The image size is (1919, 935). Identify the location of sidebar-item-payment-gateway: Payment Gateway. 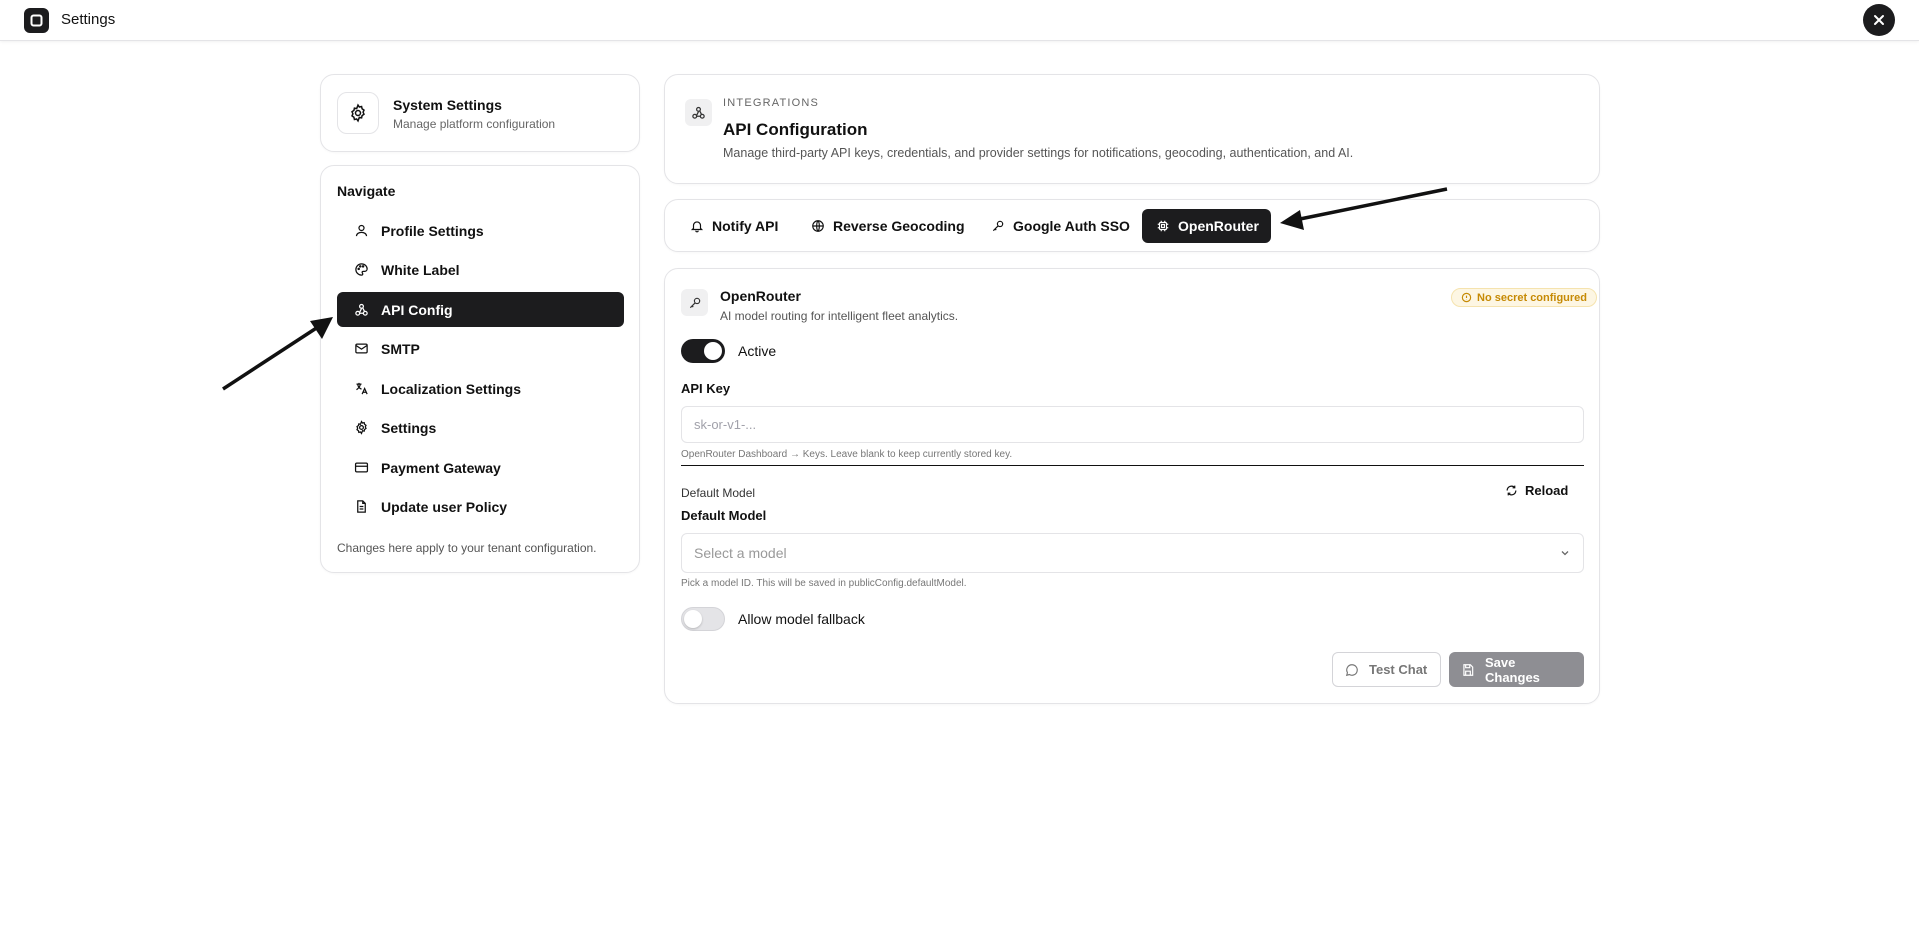
(480, 467).